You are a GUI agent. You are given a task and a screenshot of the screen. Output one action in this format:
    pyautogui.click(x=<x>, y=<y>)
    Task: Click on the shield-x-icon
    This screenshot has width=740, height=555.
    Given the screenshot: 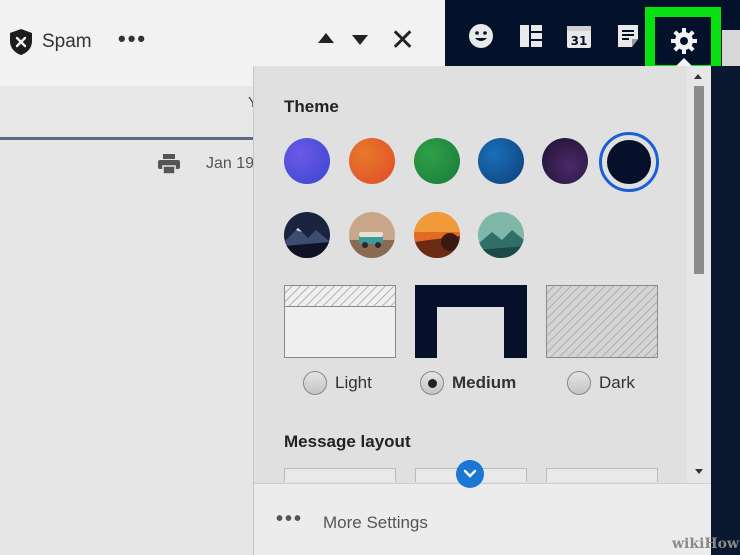 What is the action you would take?
    pyautogui.click(x=21, y=42)
    